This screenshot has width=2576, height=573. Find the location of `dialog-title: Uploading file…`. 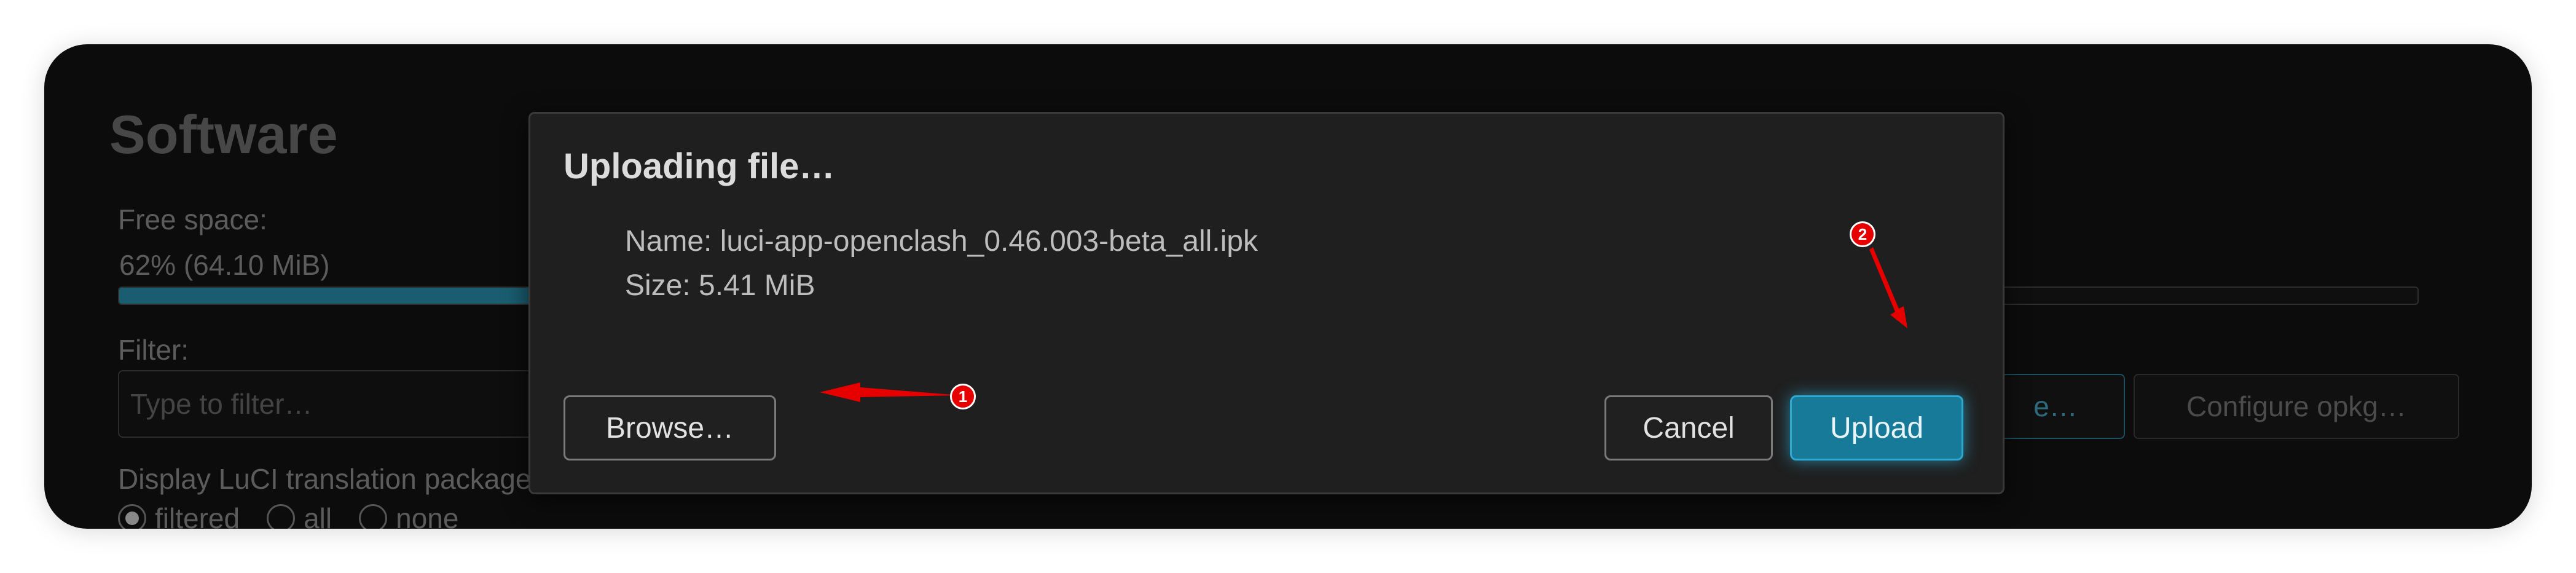

dialog-title: Uploading file… is located at coordinates (699, 166).